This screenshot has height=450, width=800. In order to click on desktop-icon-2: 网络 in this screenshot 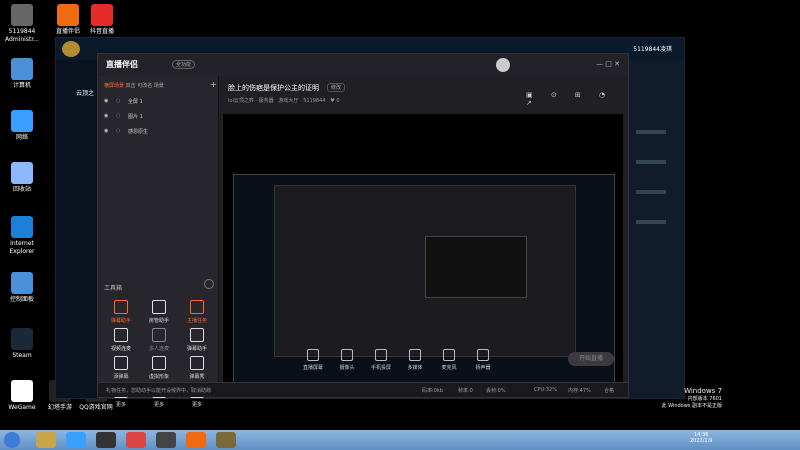, I will do `click(22, 126)`.